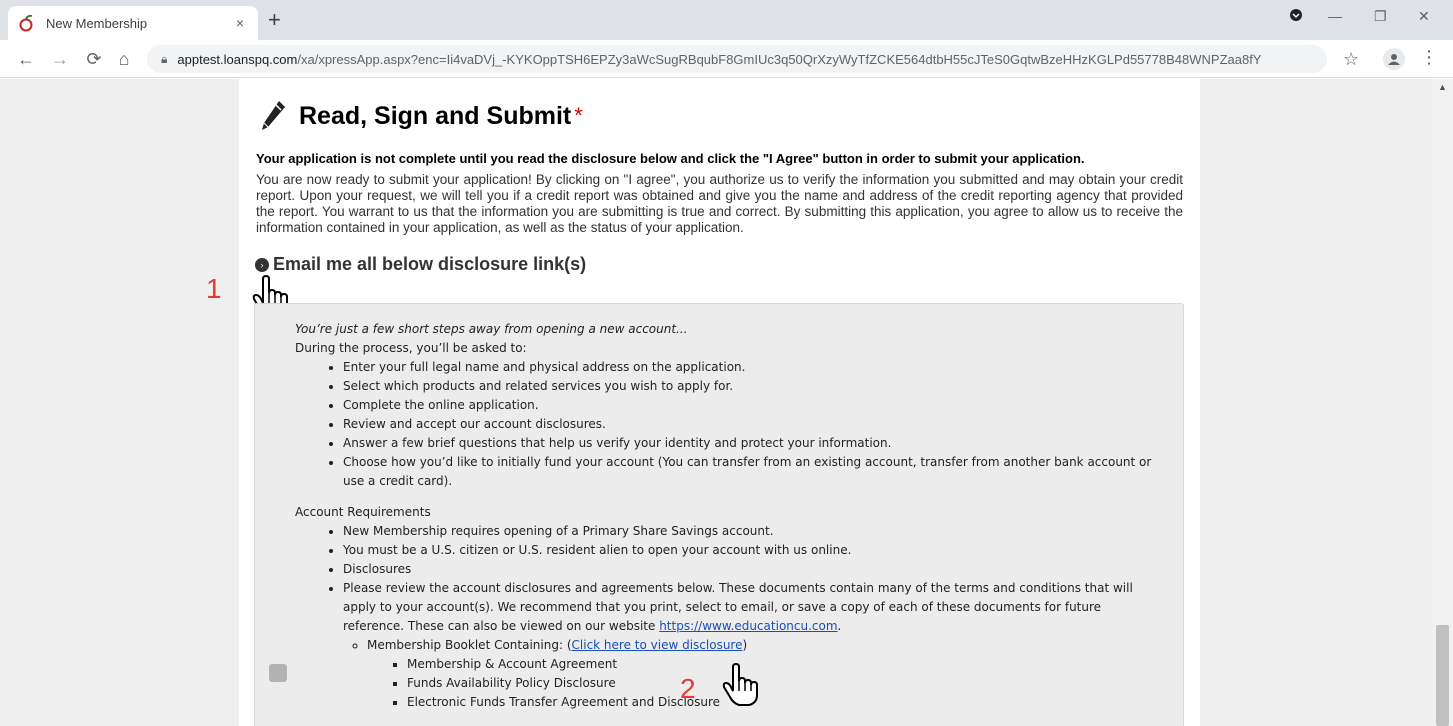 This screenshot has height=726, width=1453. What do you see at coordinates (214, 288) in the screenshot?
I see `annotation-step-1: 1` at bounding box center [214, 288].